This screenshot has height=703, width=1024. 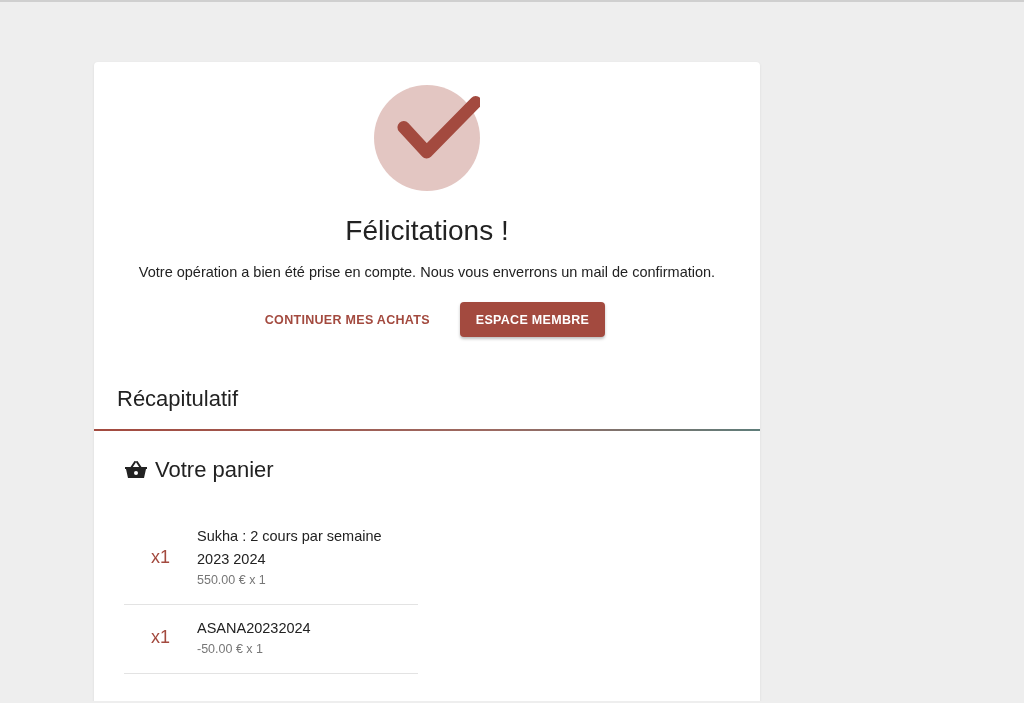 I want to click on item-name: Sukha : 2 cours par semaine 2023 2024, so click(x=290, y=548).